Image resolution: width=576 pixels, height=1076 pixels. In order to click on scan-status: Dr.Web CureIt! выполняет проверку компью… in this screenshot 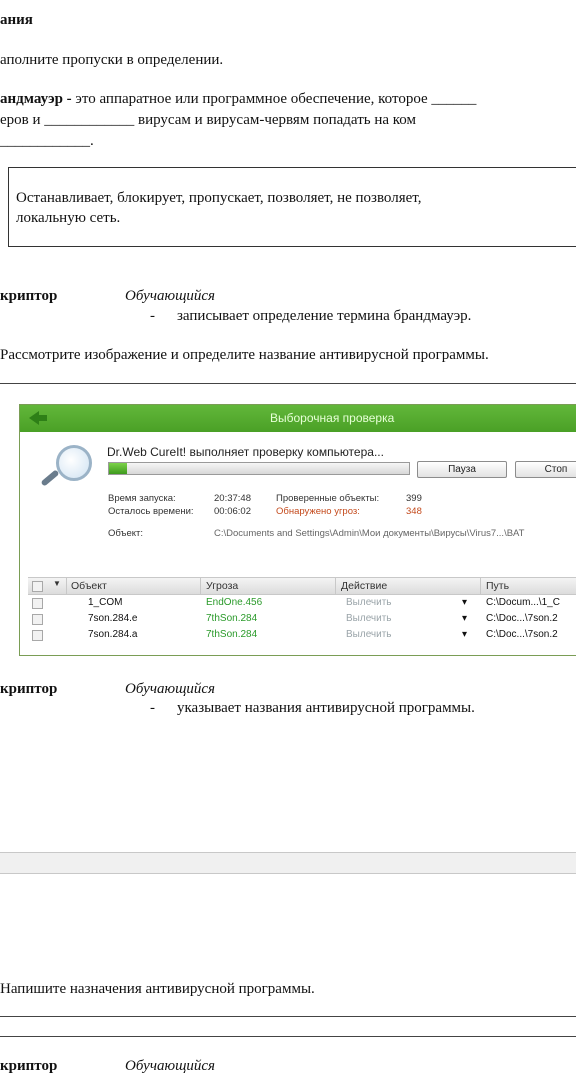, I will do `click(245, 452)`.